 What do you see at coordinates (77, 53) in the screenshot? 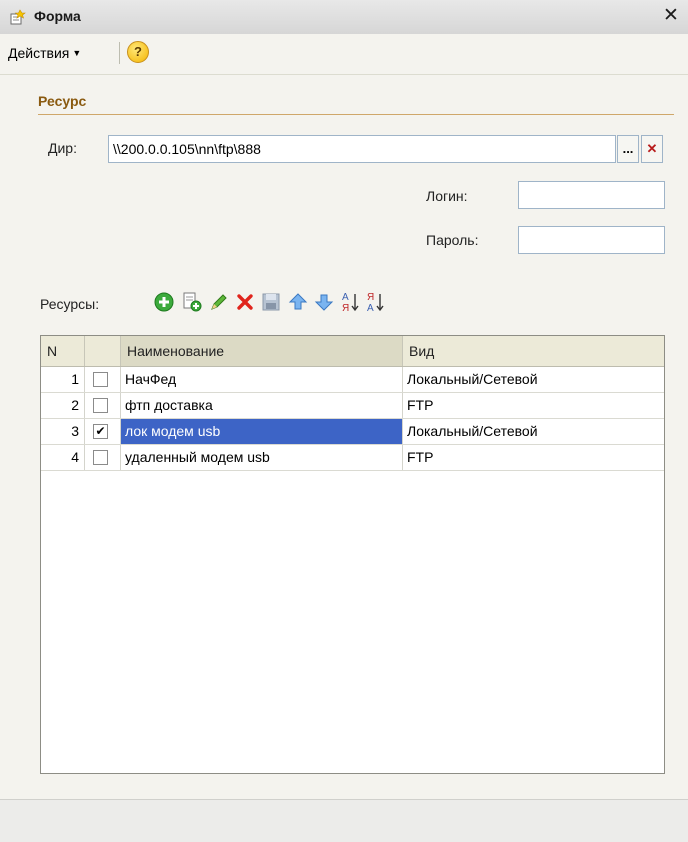
I see `chevron-down-icon: ▼` at bounding box center [77, 53].